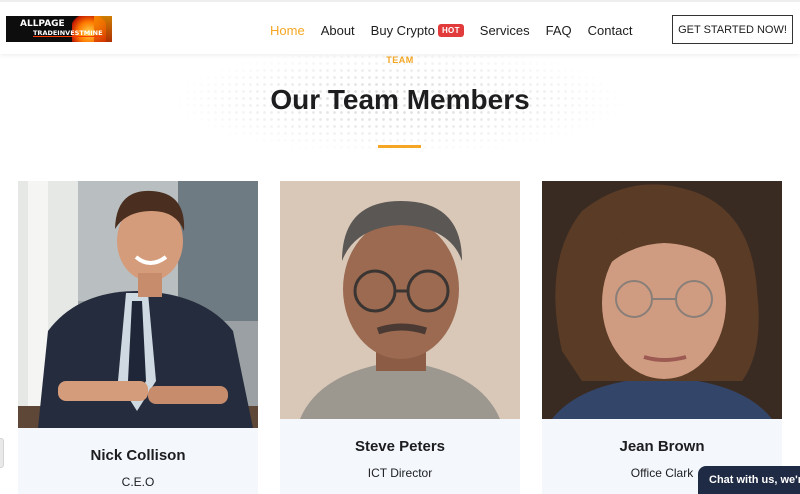 Image resolution: width=800 pixels, height=494 pixels. Describe the element at coordinates (400, 99) in the screenshot. I see `section-title: Our Team Members` at that location.